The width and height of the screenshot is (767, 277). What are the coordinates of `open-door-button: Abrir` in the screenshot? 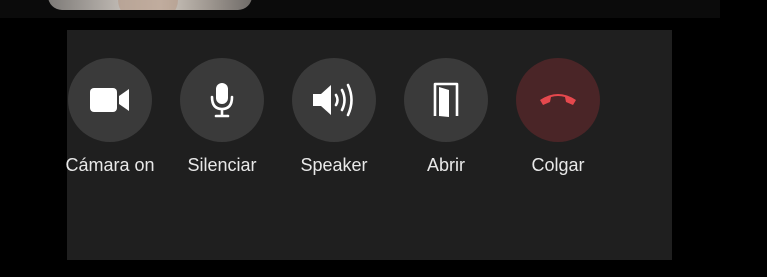 It's located at (446, 117).